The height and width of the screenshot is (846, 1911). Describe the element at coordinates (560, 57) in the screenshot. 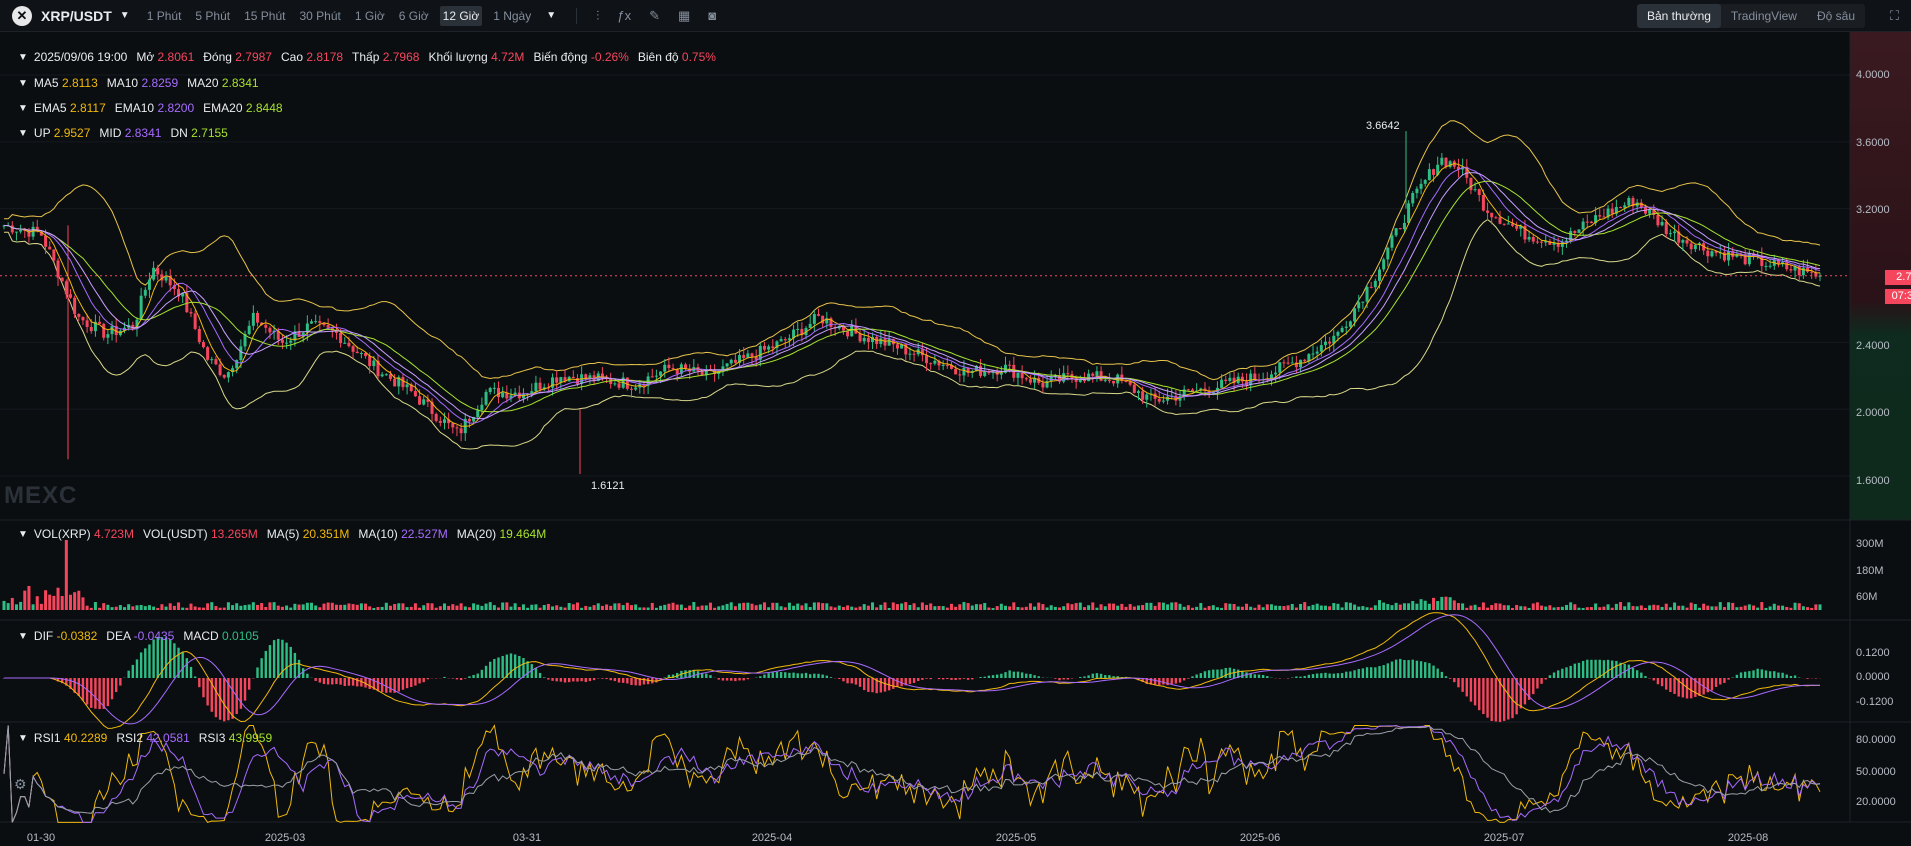

I see `change-label: Biến động` at that location.